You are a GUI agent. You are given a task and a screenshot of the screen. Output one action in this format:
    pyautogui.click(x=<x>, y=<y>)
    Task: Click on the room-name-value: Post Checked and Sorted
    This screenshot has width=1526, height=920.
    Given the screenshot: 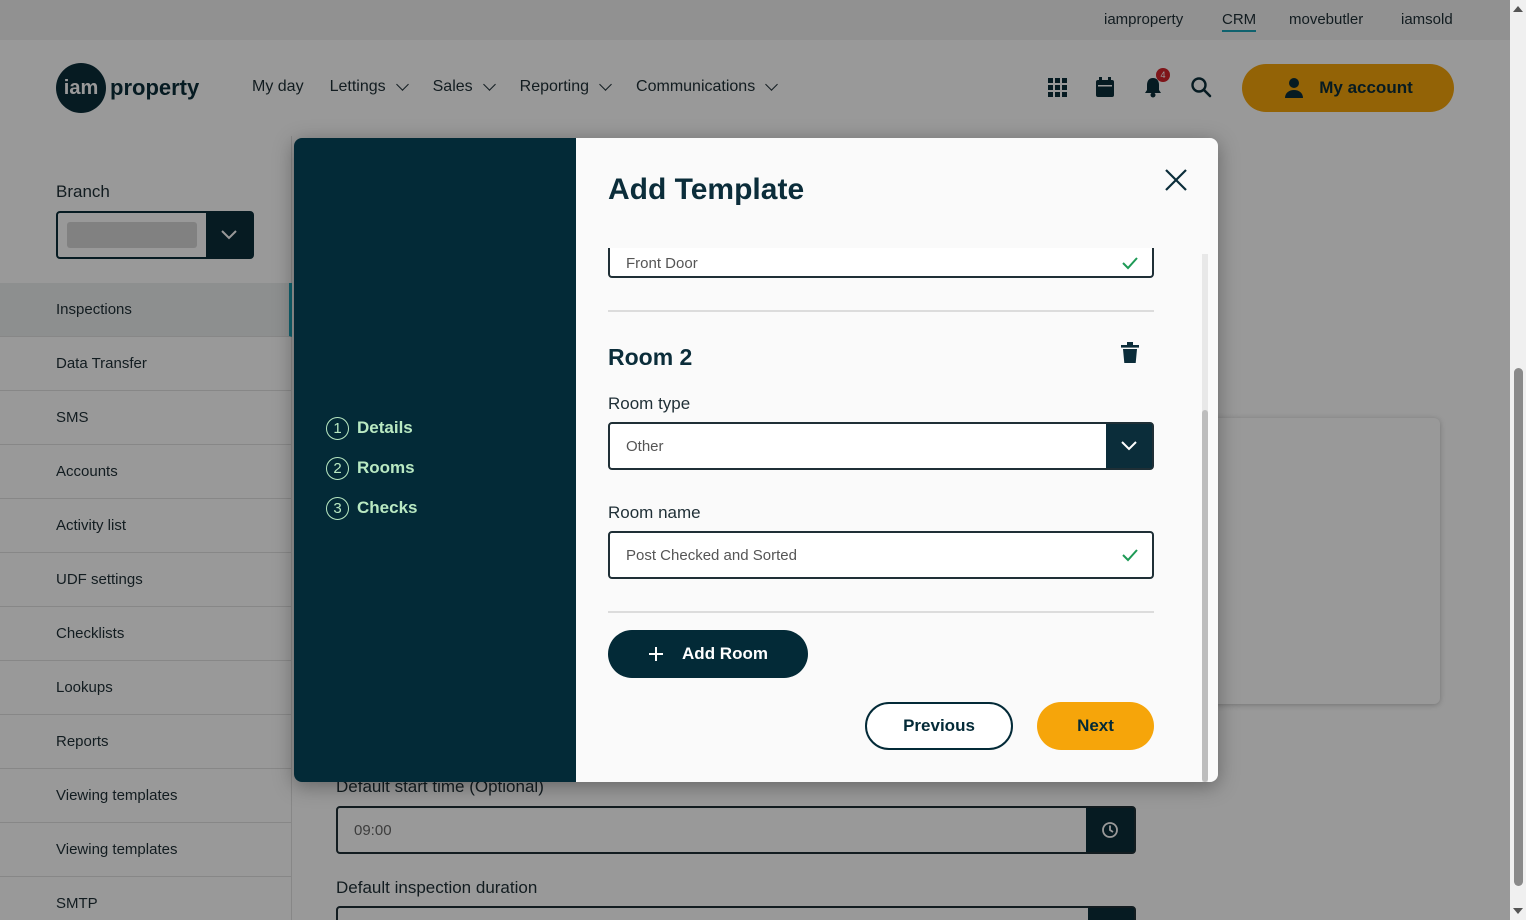 What is the action you would take?
    pyautogui.click(x=711, y=555)
    